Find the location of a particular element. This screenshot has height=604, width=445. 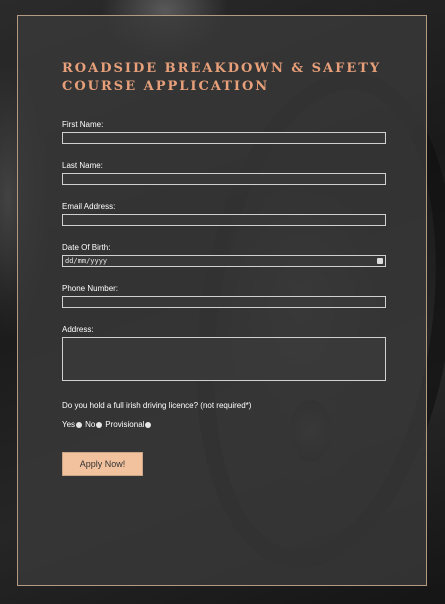

dob-label: Date Of Birth: is located at coordinates (86, 247).